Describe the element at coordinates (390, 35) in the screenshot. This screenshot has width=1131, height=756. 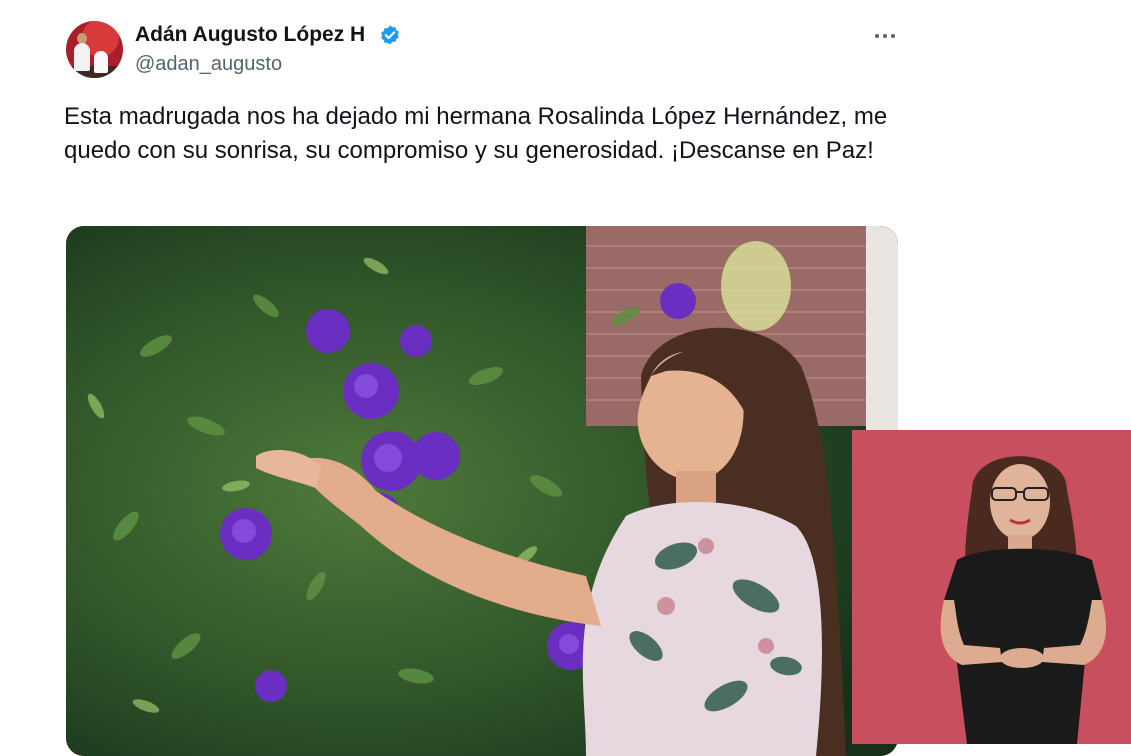
I see `verified-badge-icon` at that location.